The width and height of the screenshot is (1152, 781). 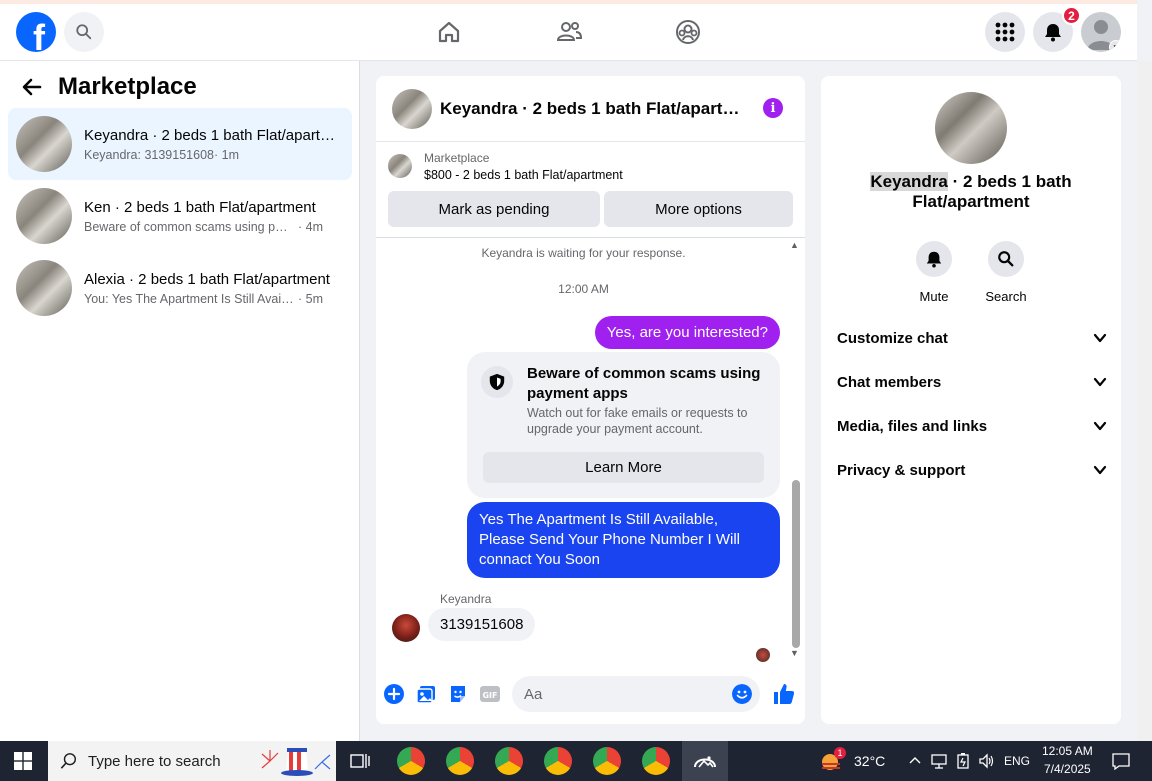 What do you see at coordinates (583, 253) in the screenshot?
I see `waiting-notice: Keyandra is waiting for your response.` at bounding box center [583, 253].